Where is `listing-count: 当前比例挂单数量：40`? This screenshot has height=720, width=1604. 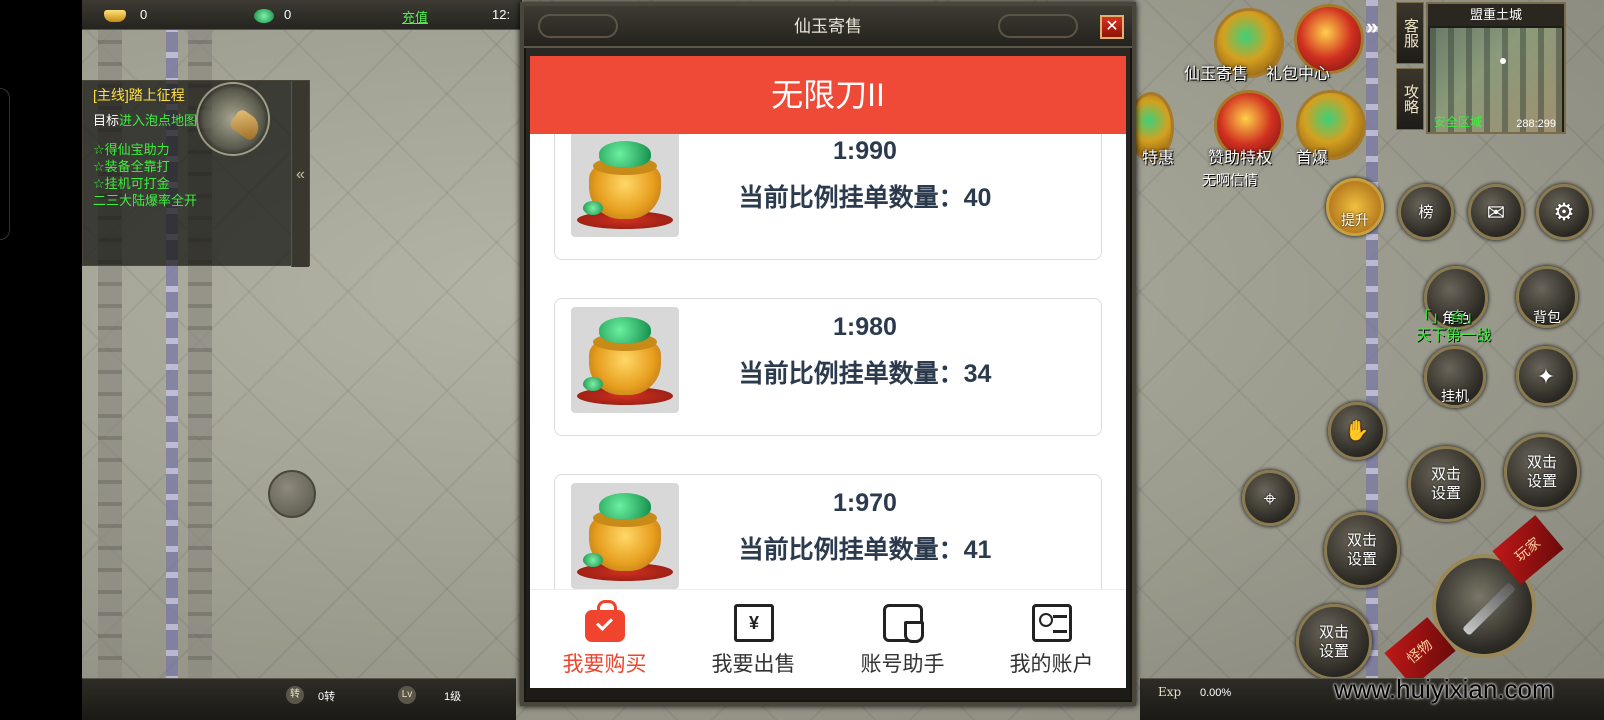
listing-count: 当前比例挂单数量：40 is located at coordinates (865, 198).